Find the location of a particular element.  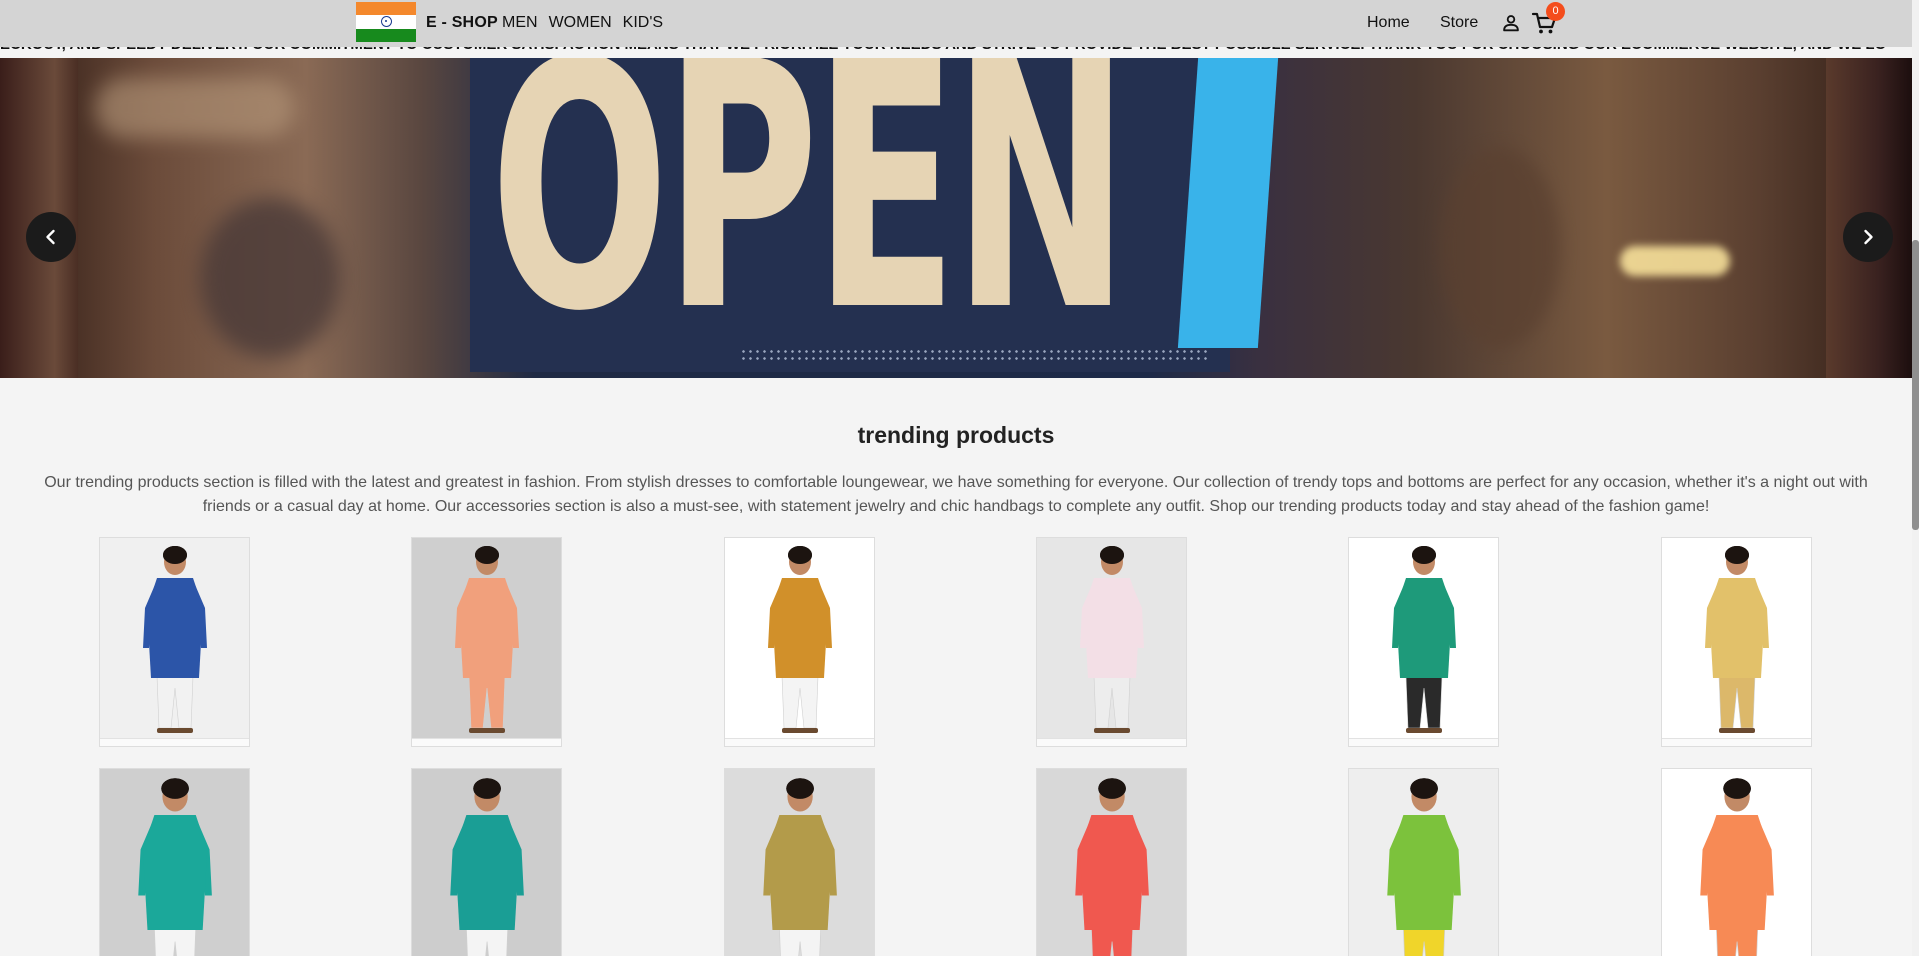

brand-name: E - SHOP is located at coordinates (462, 23).